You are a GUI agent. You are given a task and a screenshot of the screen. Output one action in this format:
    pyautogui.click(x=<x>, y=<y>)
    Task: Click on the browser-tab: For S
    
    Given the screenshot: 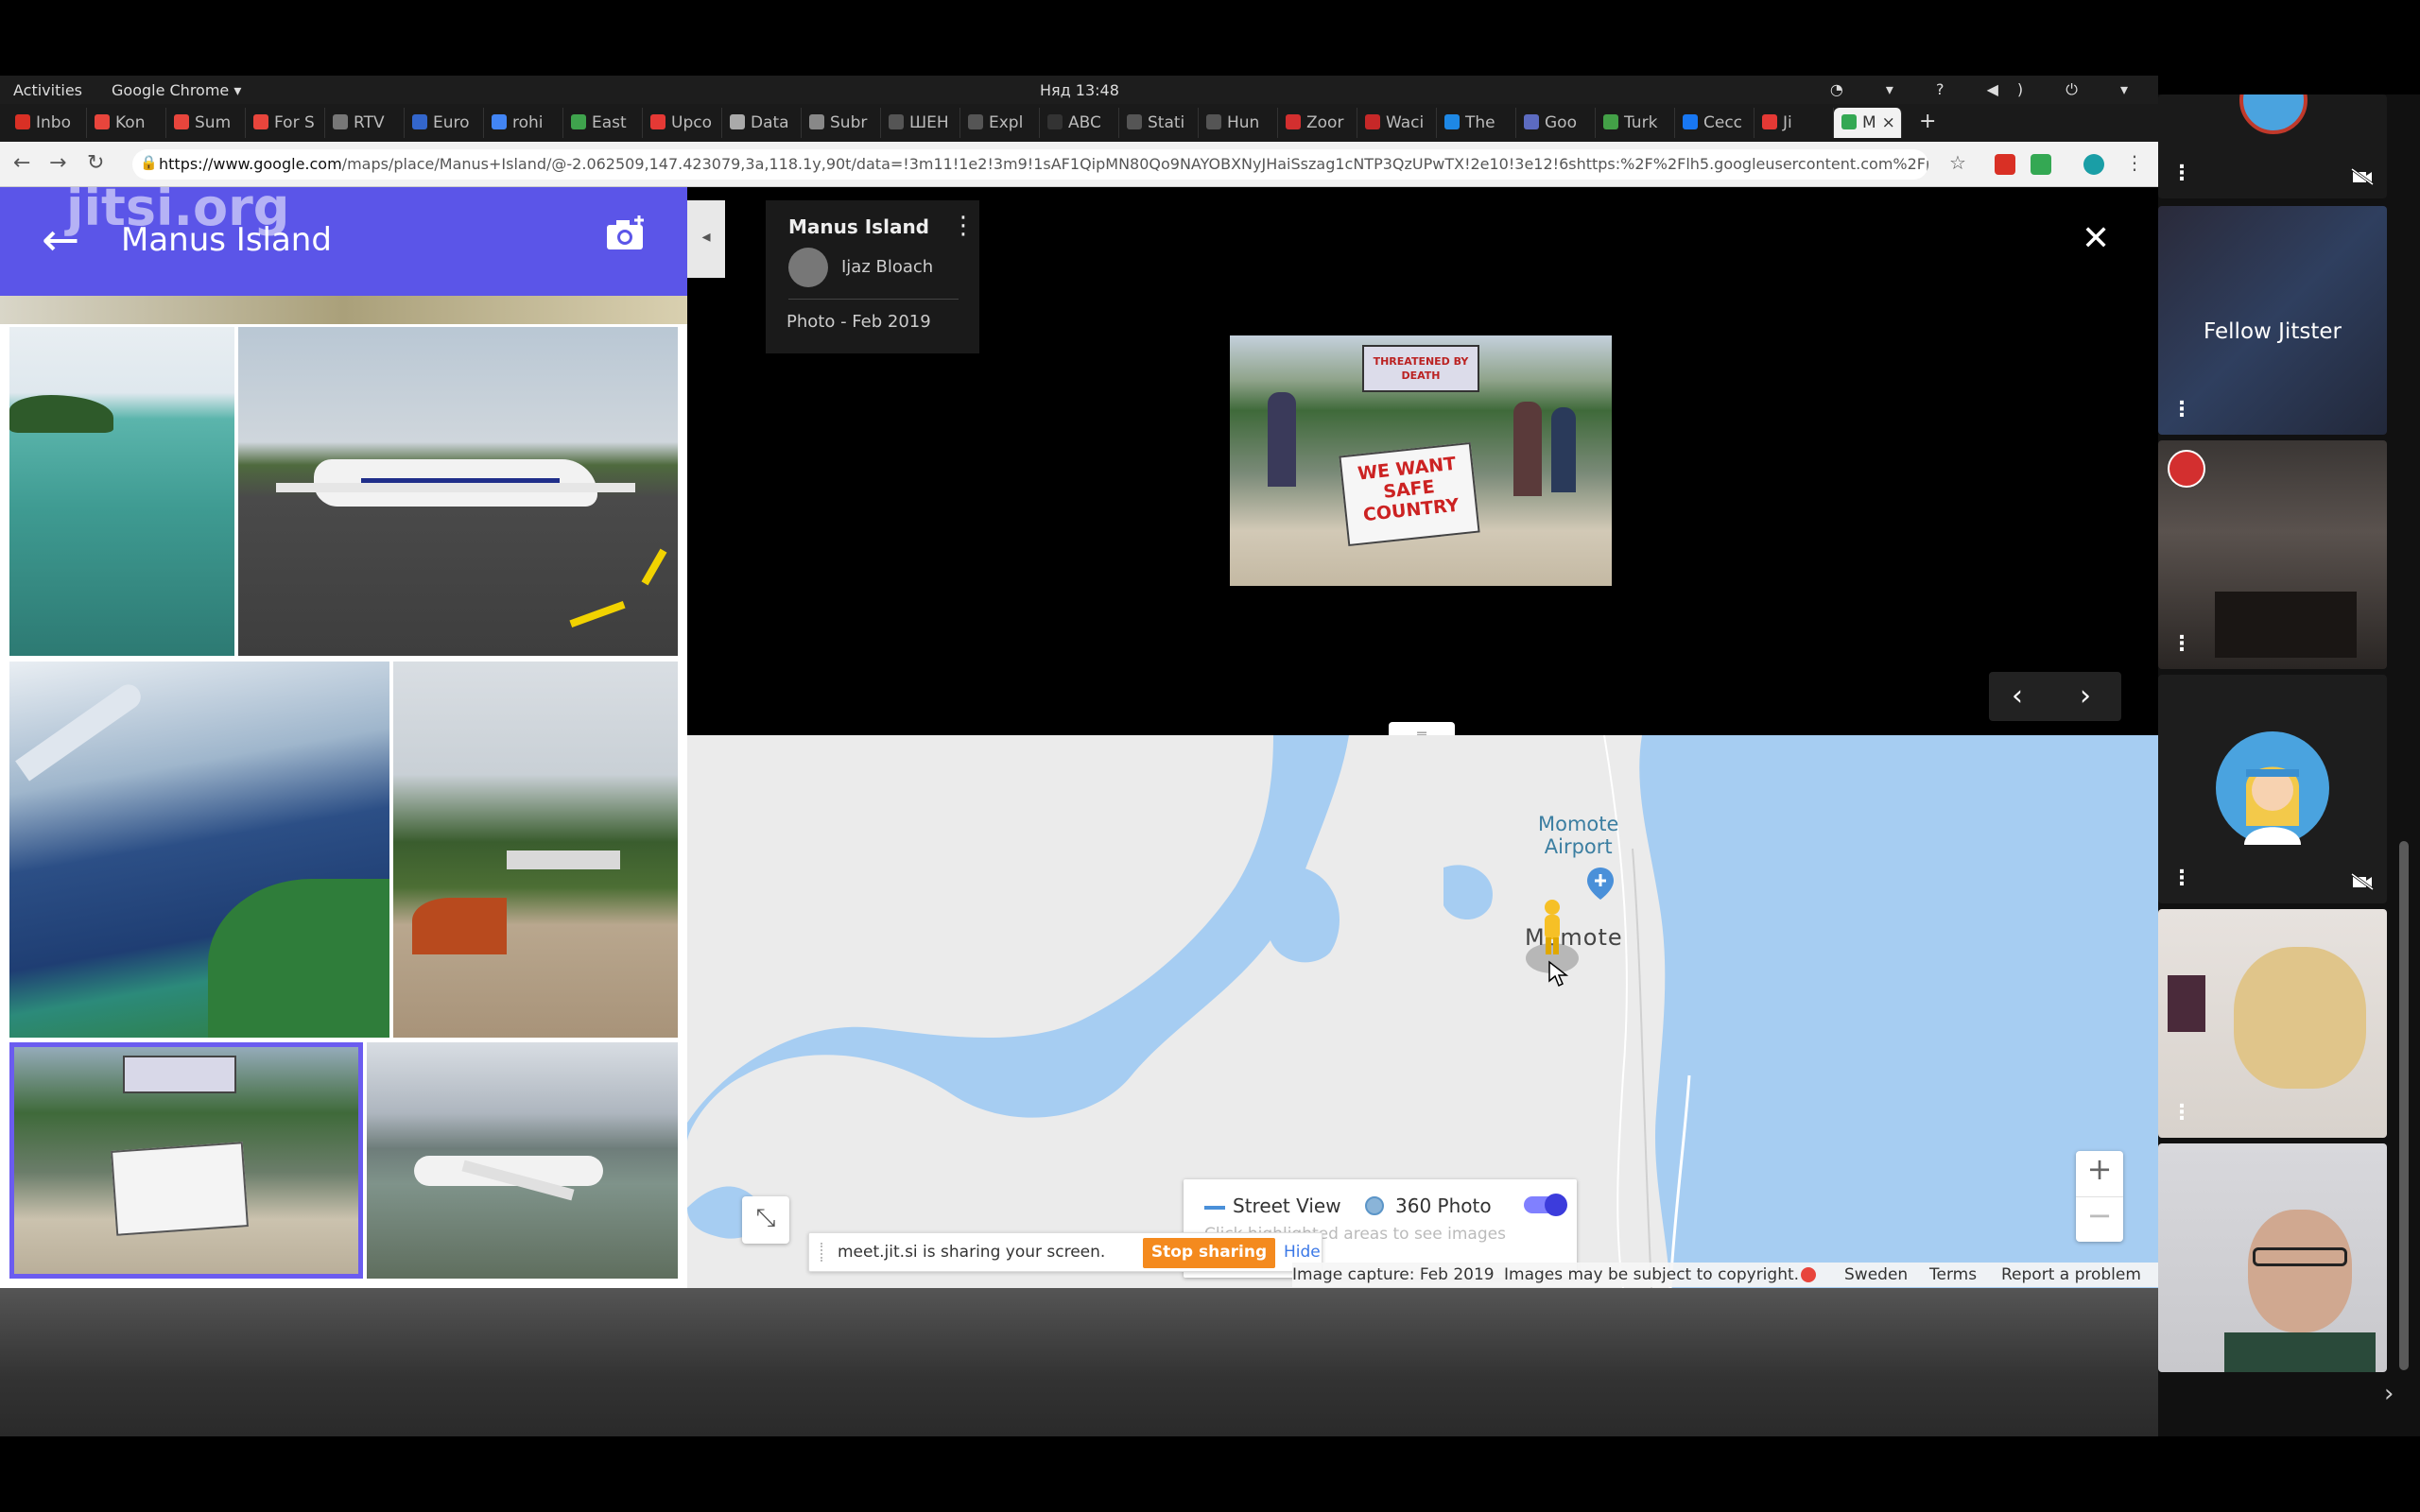 What is the action you would take?
    pyautogui.click(x=286, y=123)
    